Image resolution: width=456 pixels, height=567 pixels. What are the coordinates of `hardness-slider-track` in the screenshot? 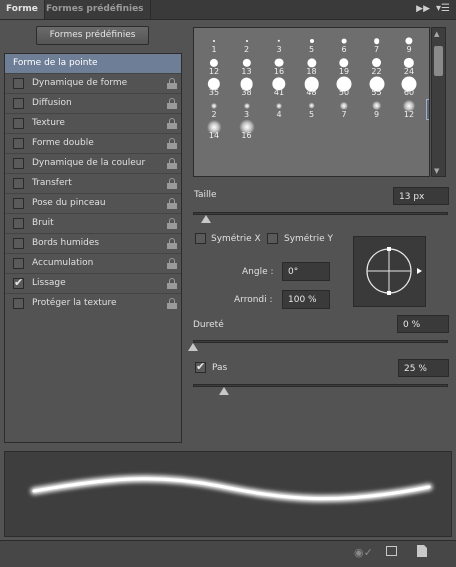 It's located at (320, 341).